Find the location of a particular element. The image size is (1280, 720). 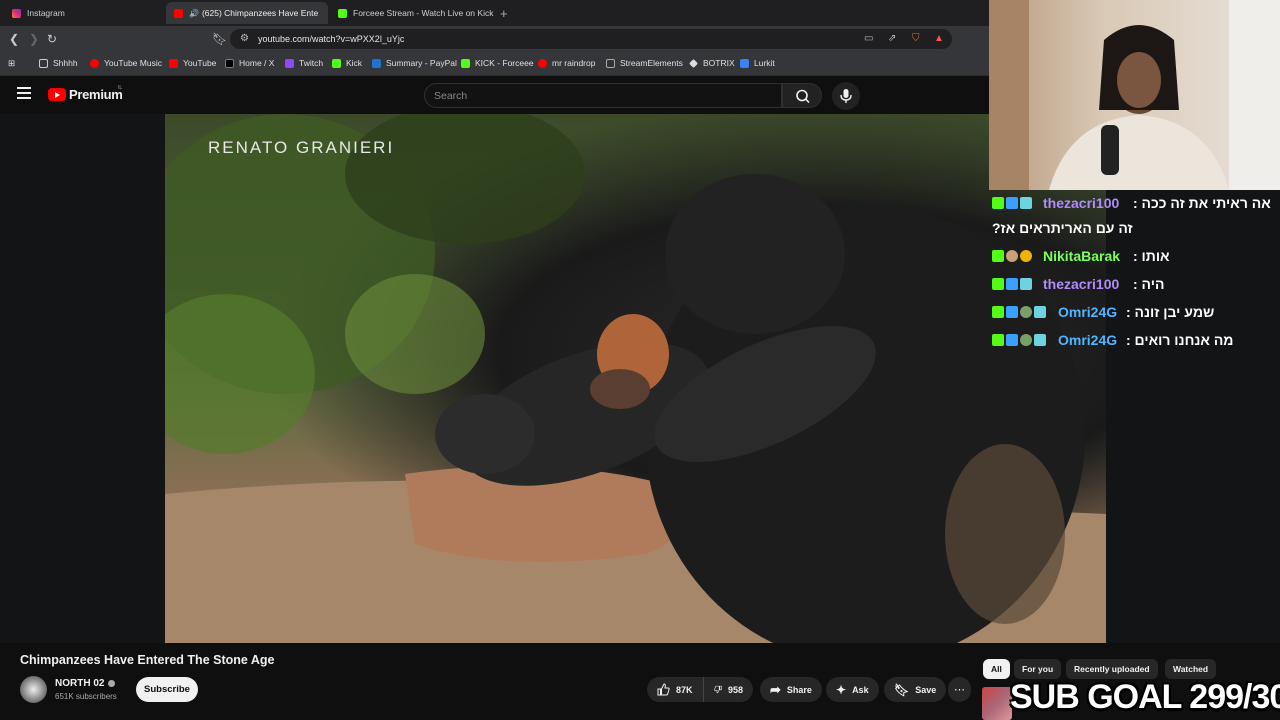

bookmark-kick-forceee: KICK - Forceee is located at coordinates (497, 63).